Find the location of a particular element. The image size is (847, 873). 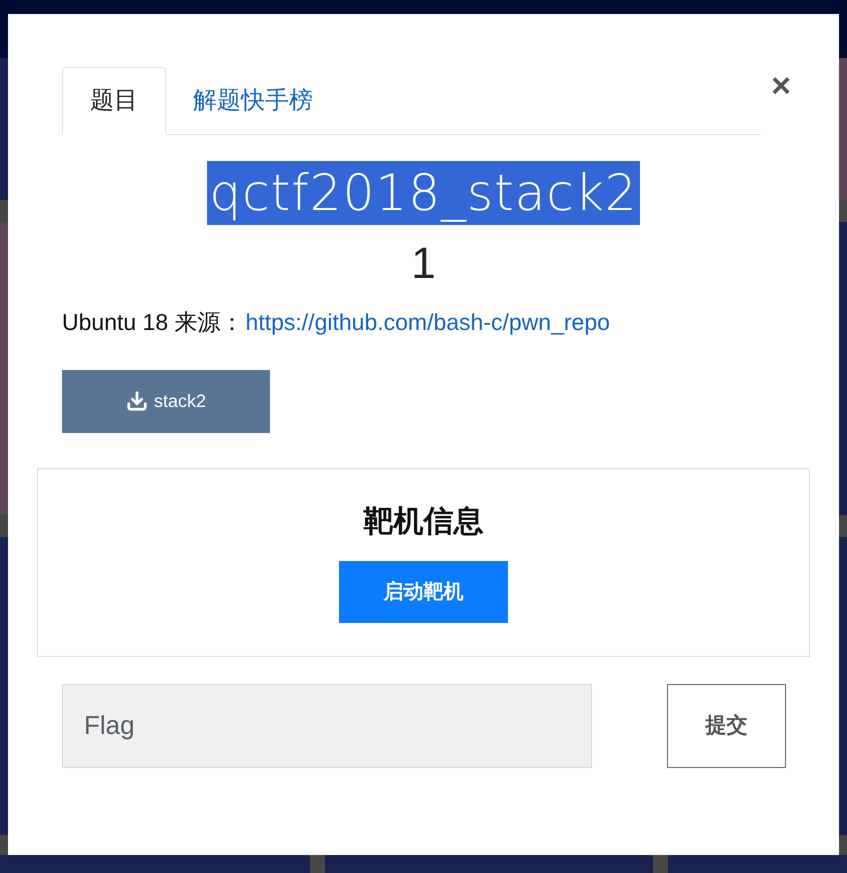

download-button: stack2 is located at coordinates (166, 401).